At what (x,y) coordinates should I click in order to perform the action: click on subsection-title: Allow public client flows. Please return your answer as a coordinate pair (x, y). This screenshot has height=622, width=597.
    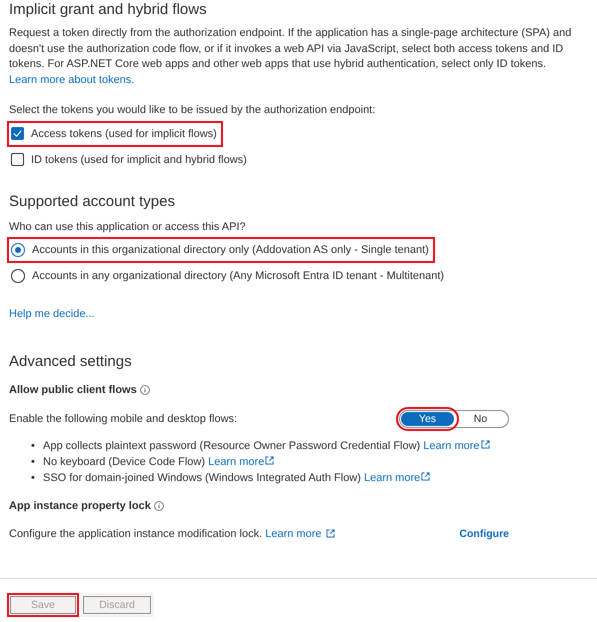
    Looking at the image, I should click on (73, 390).